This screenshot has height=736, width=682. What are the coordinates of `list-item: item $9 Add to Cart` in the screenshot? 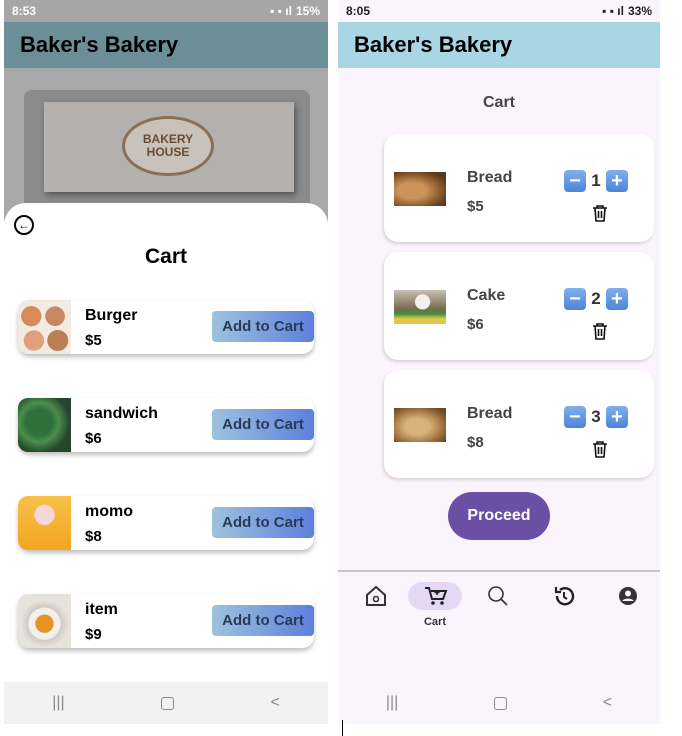 It's located at (166, 621).